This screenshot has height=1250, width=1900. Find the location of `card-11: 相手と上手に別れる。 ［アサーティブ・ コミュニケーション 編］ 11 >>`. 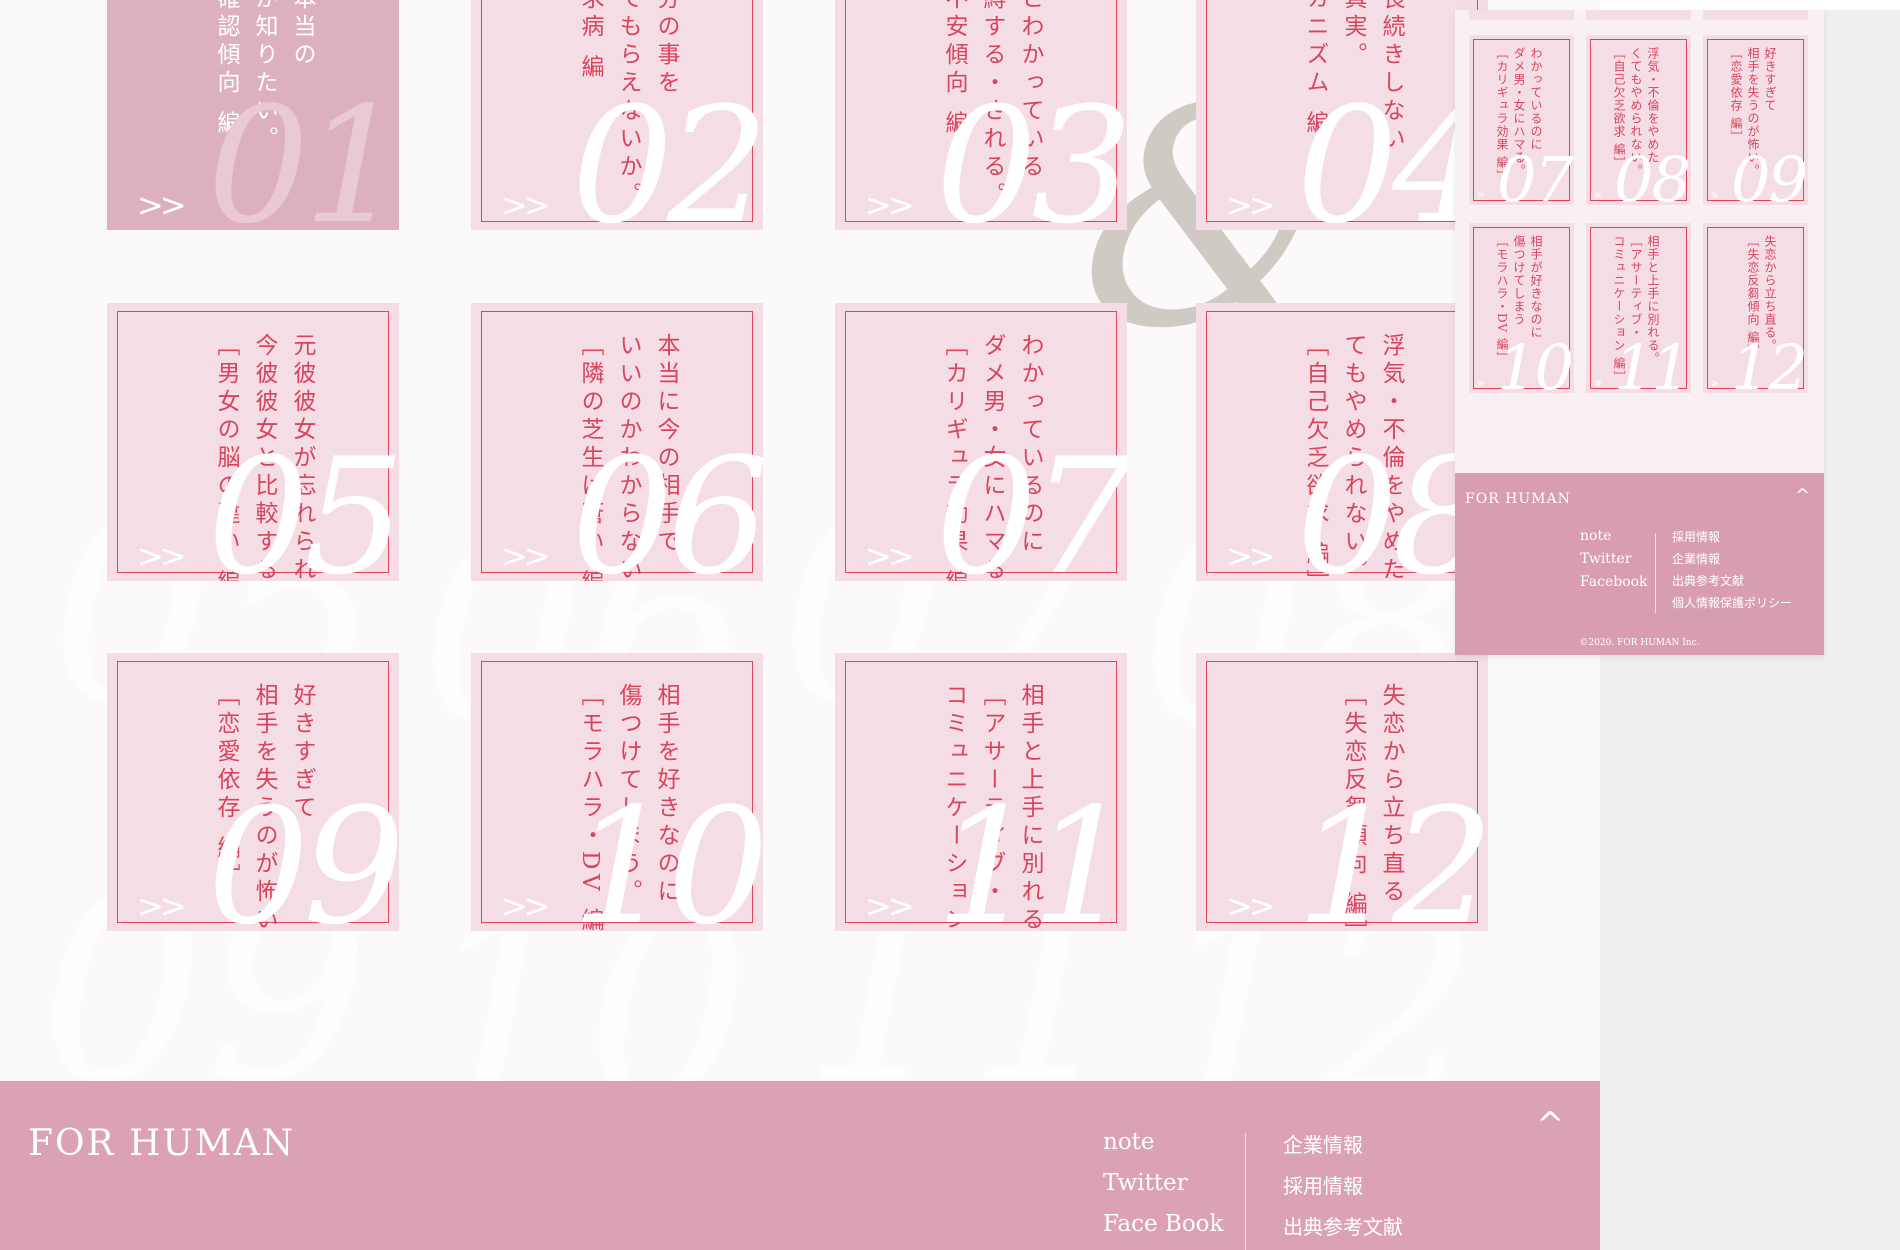

card-11: 相手と上手に別れる。 ［アサーティブ・ コミュニケーション 編］ 11 >> is located at coordinates (981, 792).